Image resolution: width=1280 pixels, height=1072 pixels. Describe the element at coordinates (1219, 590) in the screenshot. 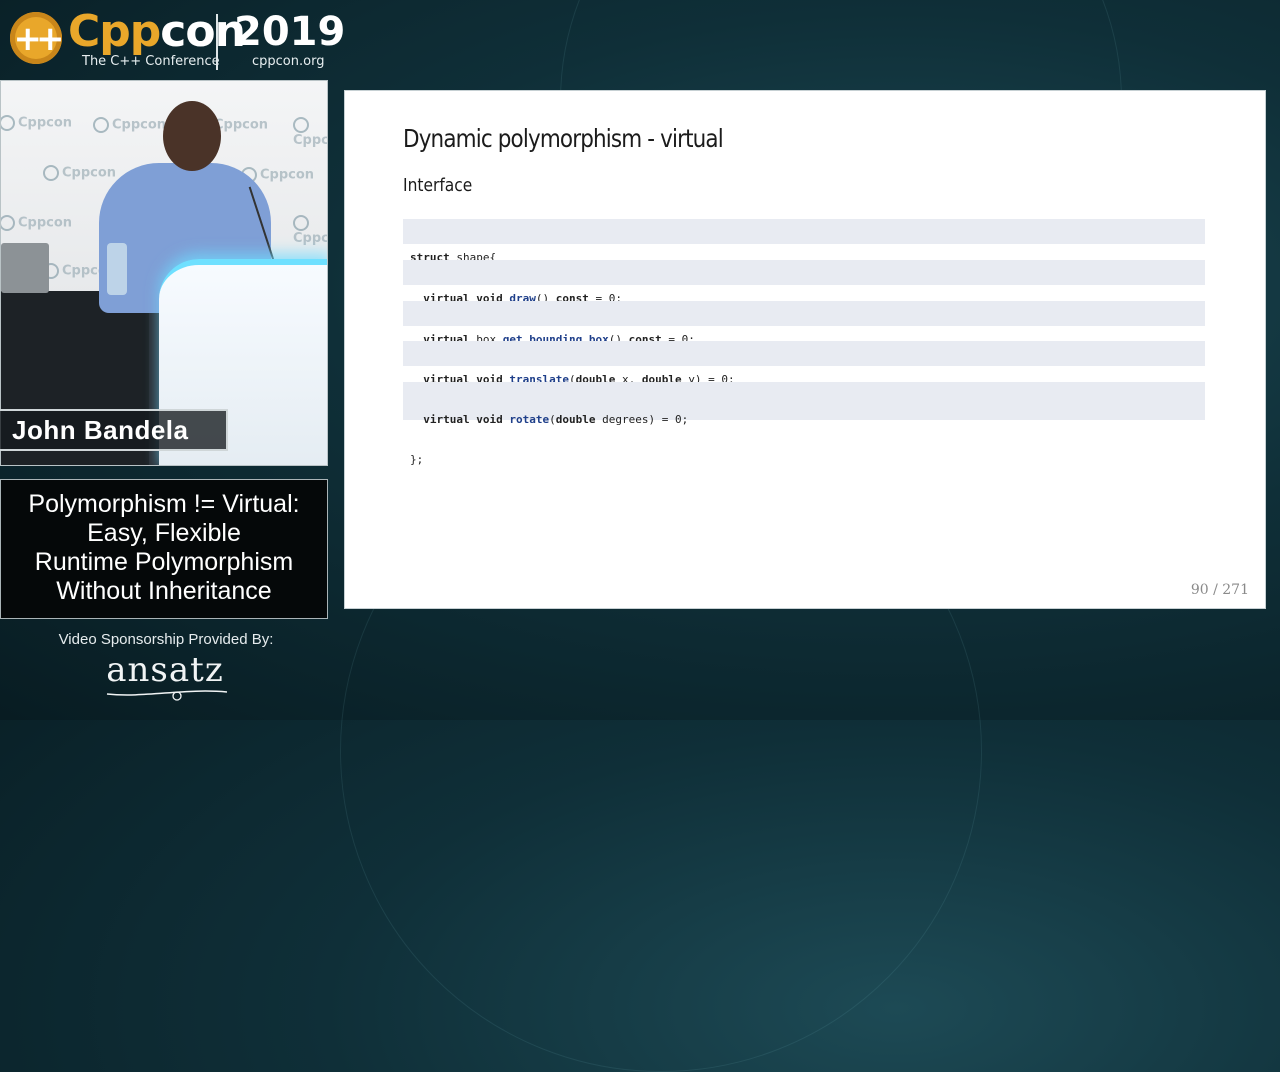

I see `slide-page-number: 90 / 271` at that location.